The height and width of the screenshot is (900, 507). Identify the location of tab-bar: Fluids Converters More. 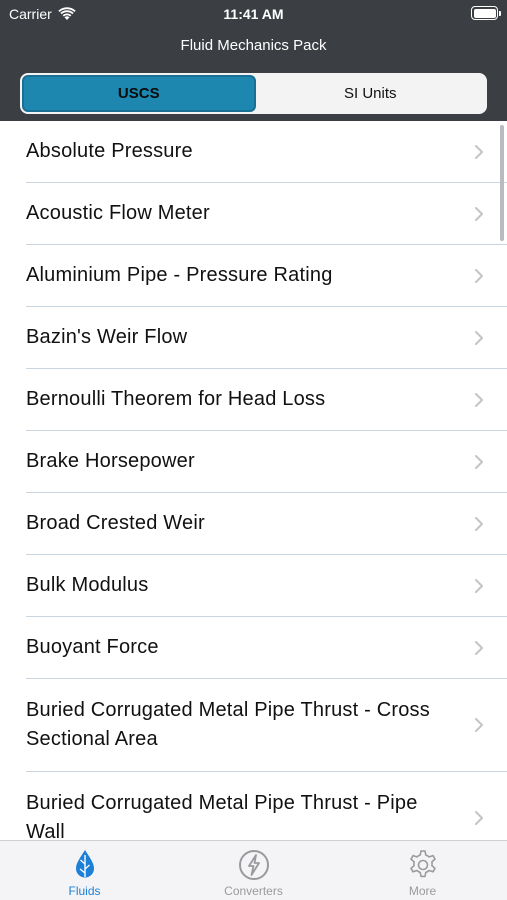
(253, 870).